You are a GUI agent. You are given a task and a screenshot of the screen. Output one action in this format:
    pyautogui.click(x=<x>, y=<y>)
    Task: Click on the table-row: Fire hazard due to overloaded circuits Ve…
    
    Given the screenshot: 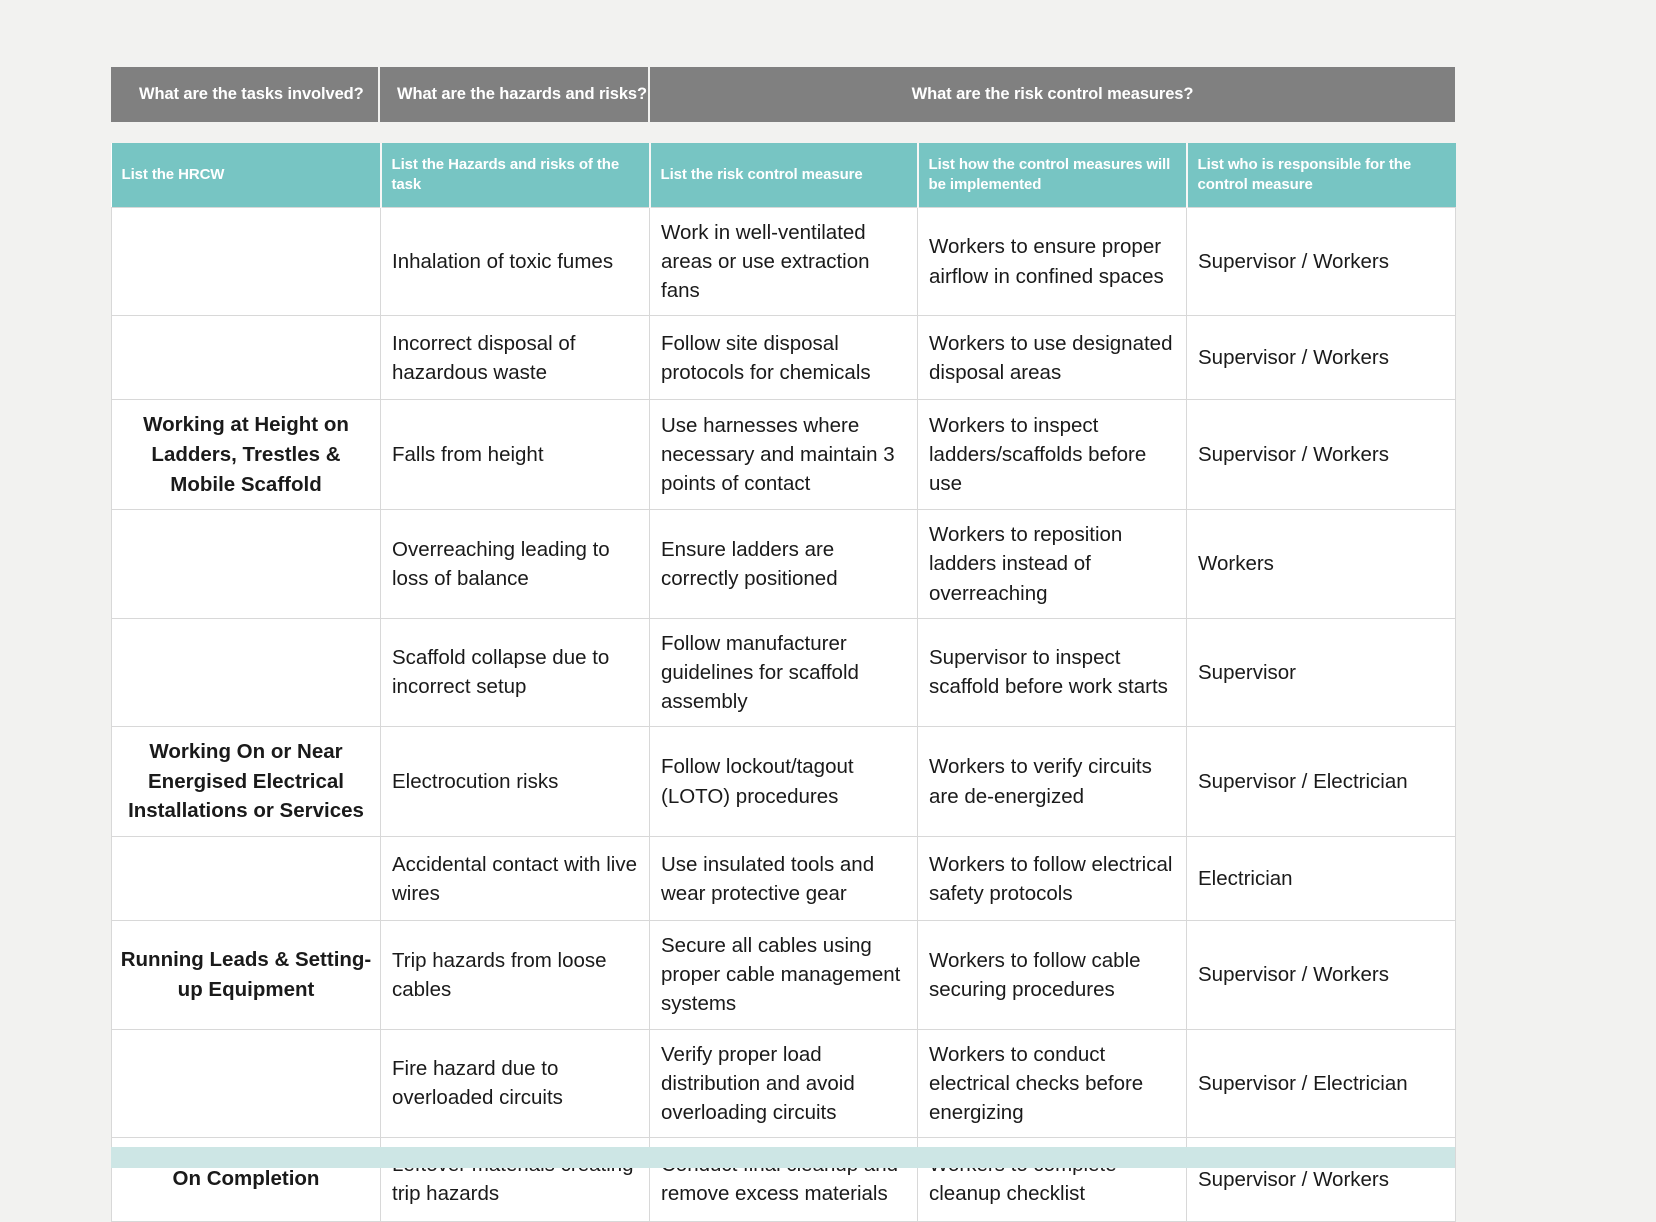 What is the action you would take?
    pyautogui.click(x=783, y=1083)
    